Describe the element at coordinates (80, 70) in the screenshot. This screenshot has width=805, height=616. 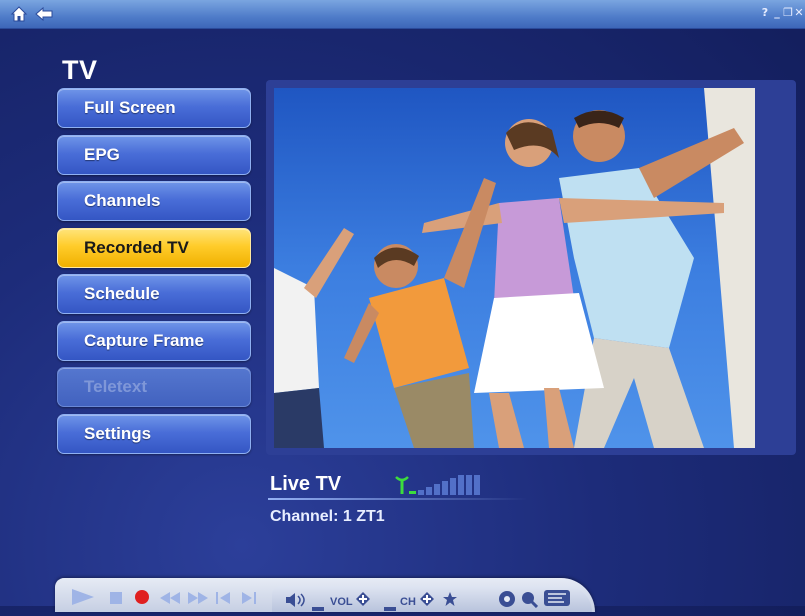
I see `page-title: TV` at that location.